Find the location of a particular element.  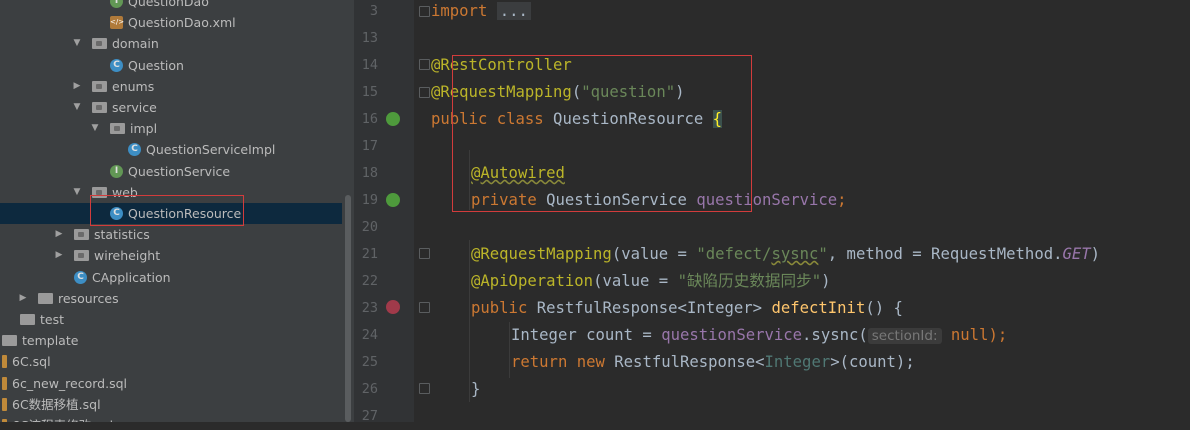

tree-item-label: resources is located at coordinates (88, 298).